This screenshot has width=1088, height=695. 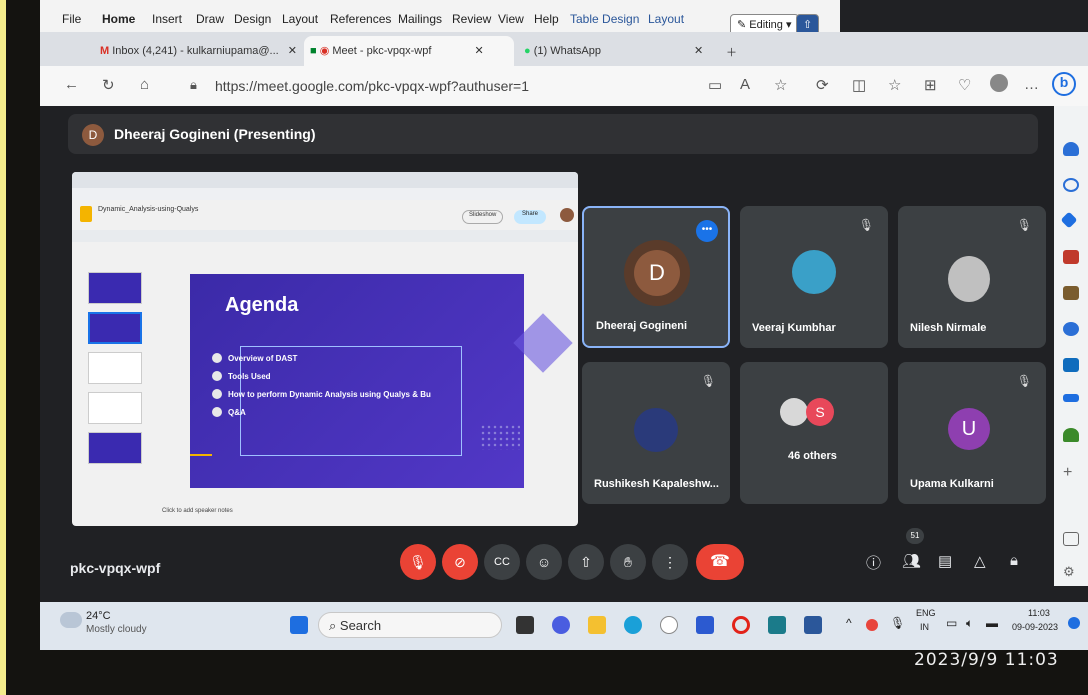 What do you see at coordinates (813, 625) in the screenshot?
I see `word-icon` at bounding box center [813, 625].